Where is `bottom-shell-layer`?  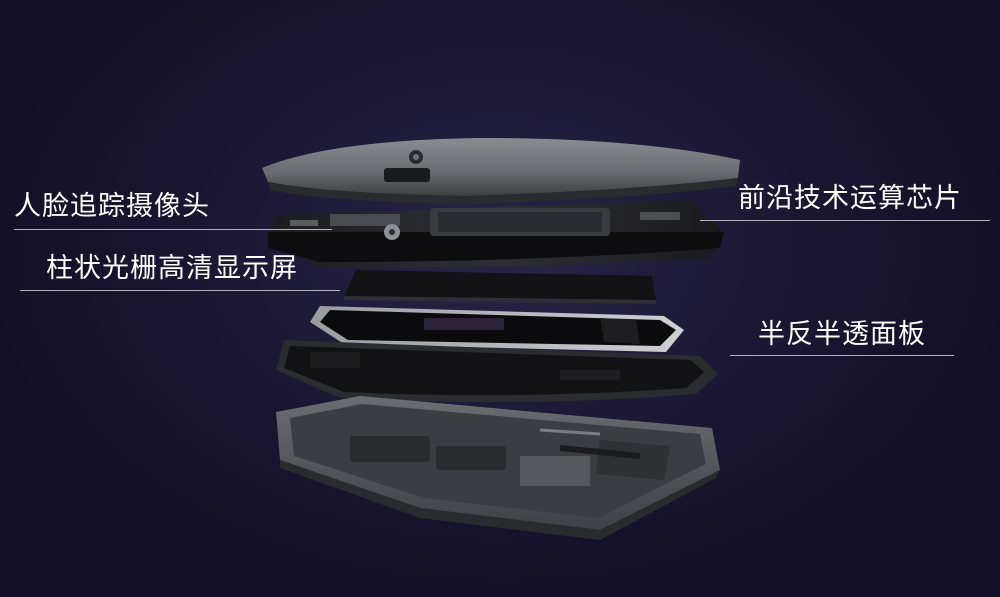 bottom-shell-layer is located at coordinates (498, 468).